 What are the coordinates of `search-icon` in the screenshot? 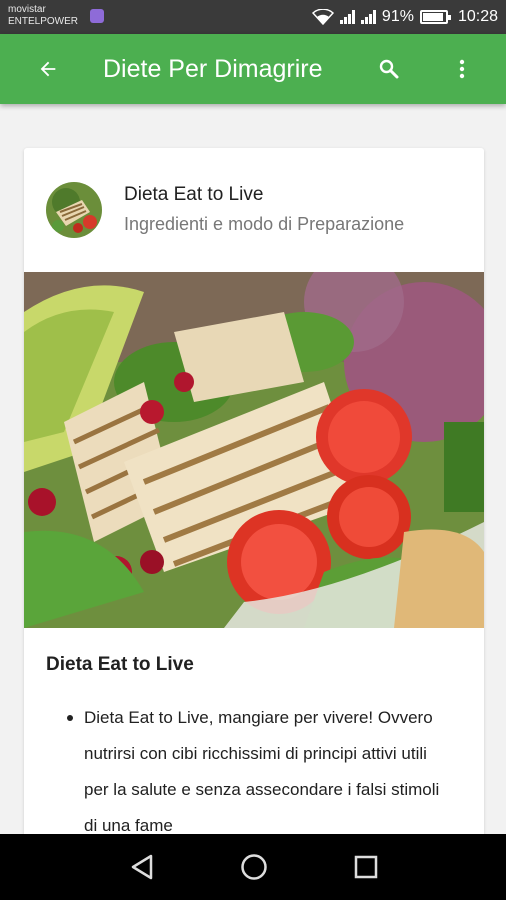 It's located at (389, 69).